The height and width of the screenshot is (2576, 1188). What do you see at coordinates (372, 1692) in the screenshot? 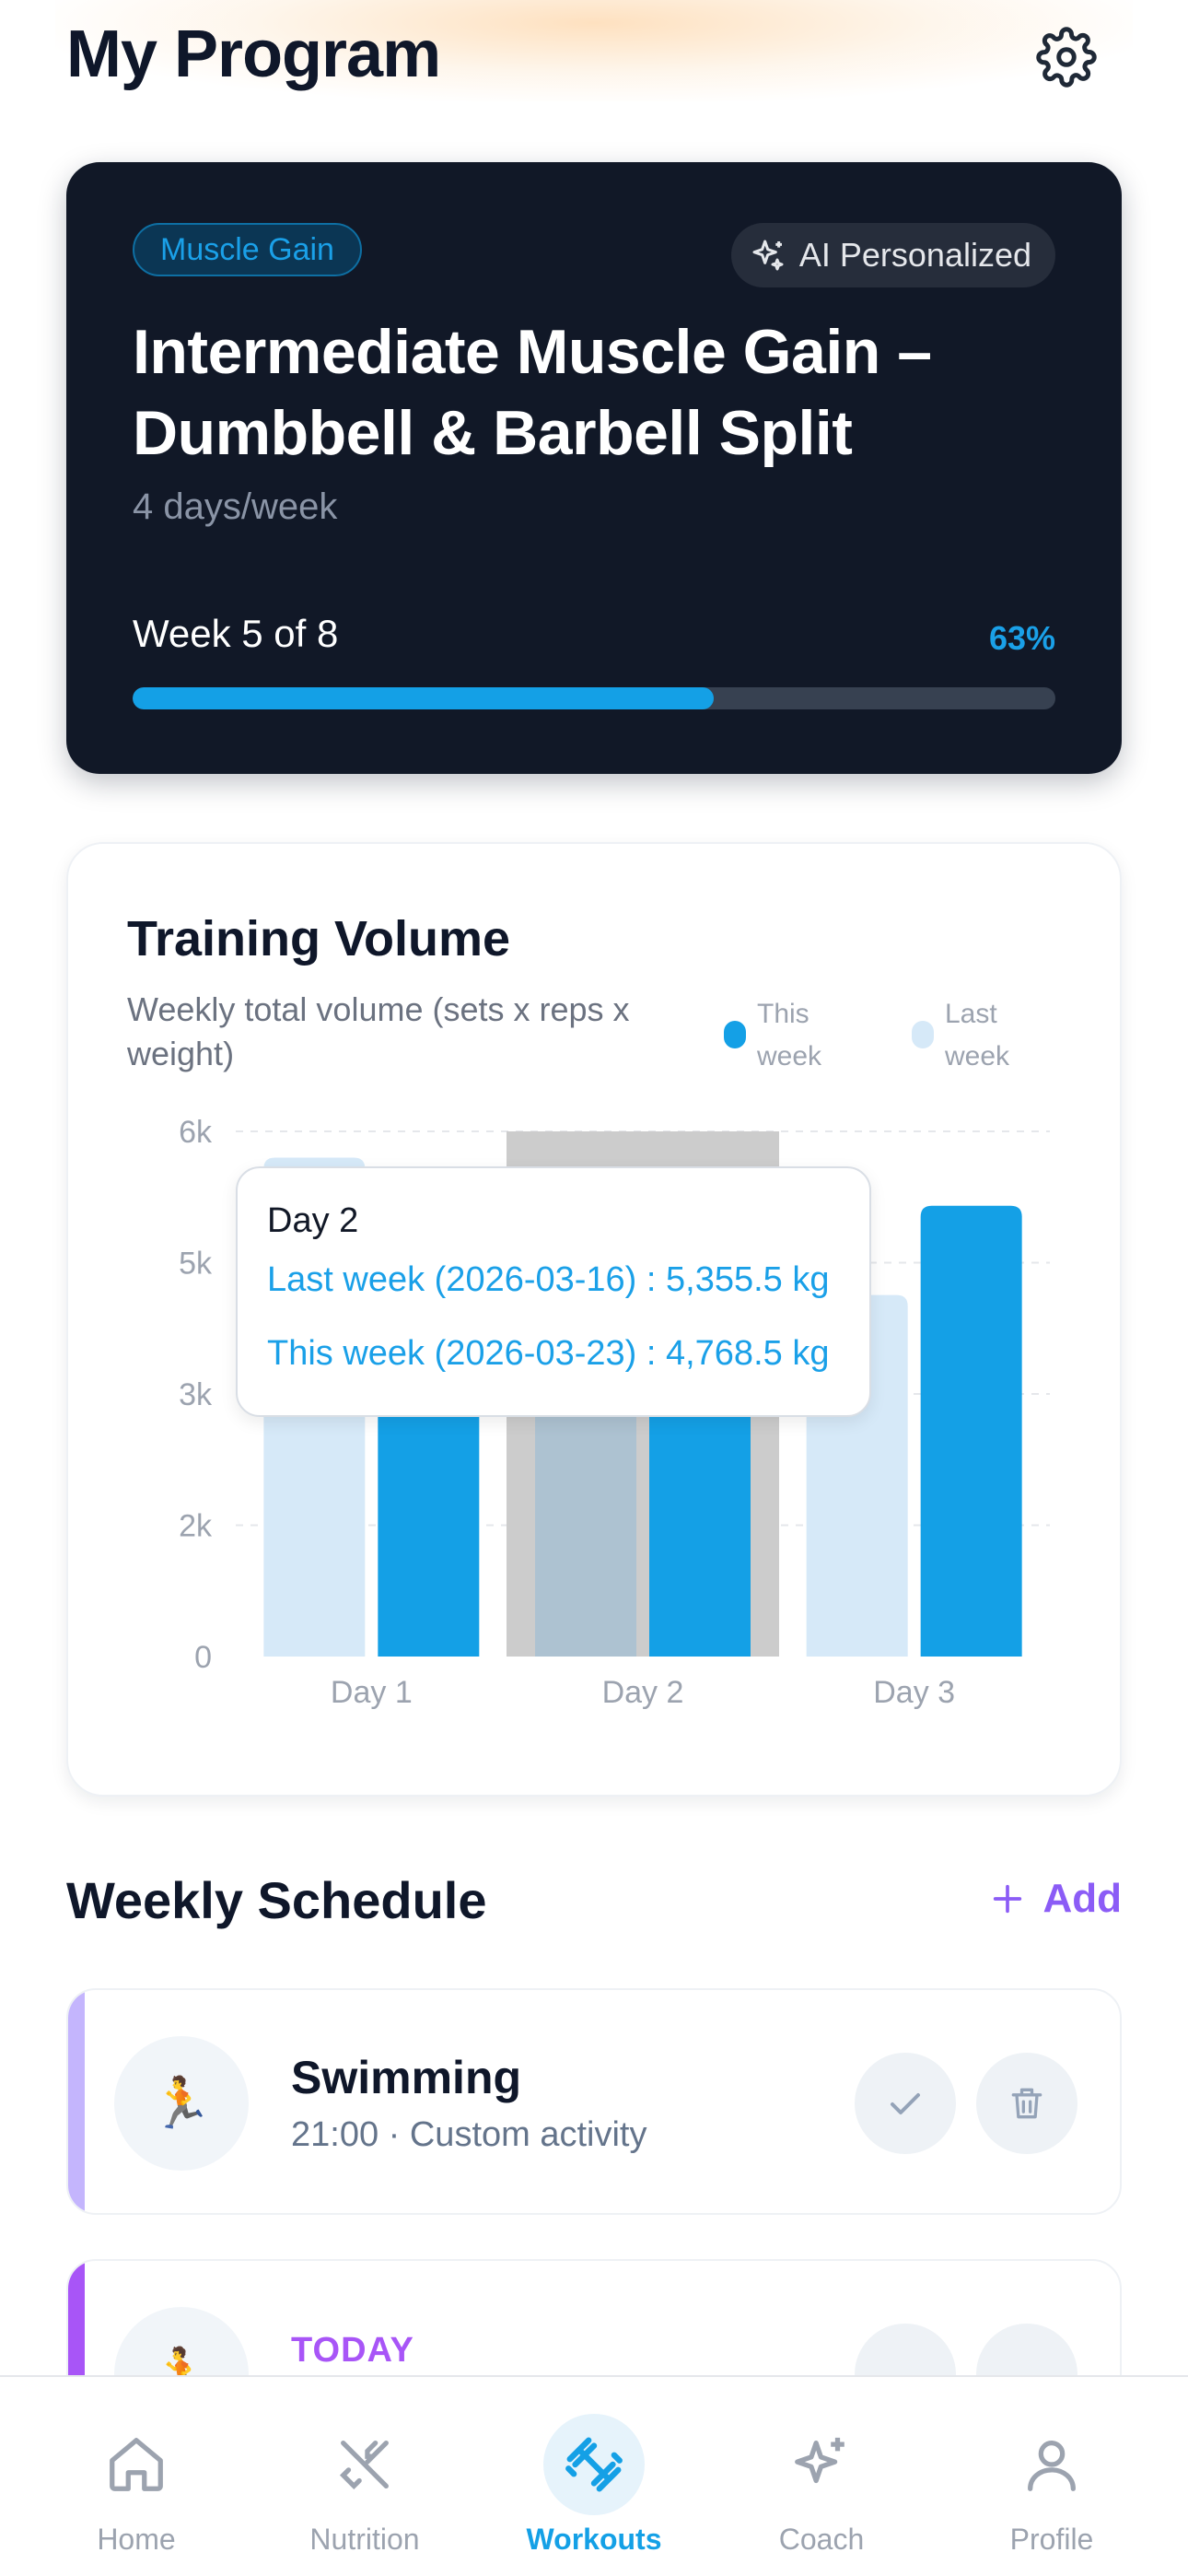
I see `x-tick-label: Day 1` at bounding box center [372, 1692].